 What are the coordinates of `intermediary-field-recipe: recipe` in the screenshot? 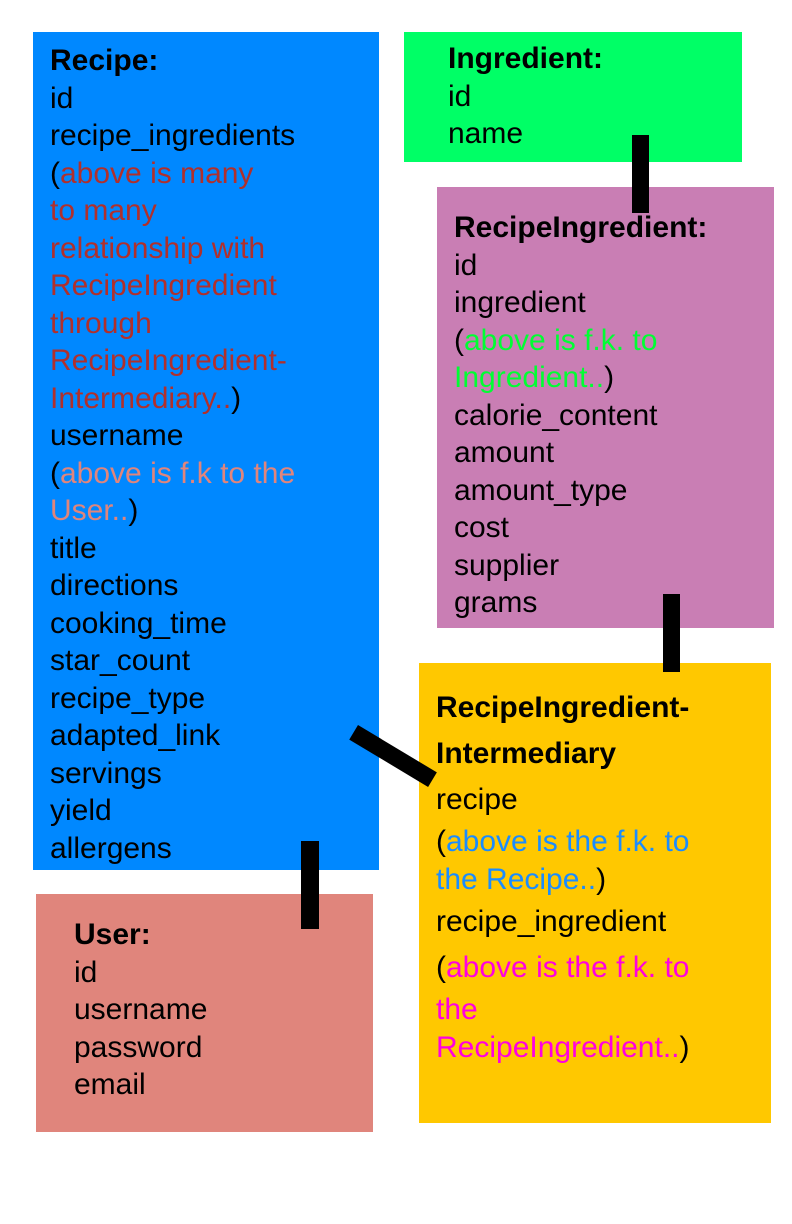 It's located at (477, 799).